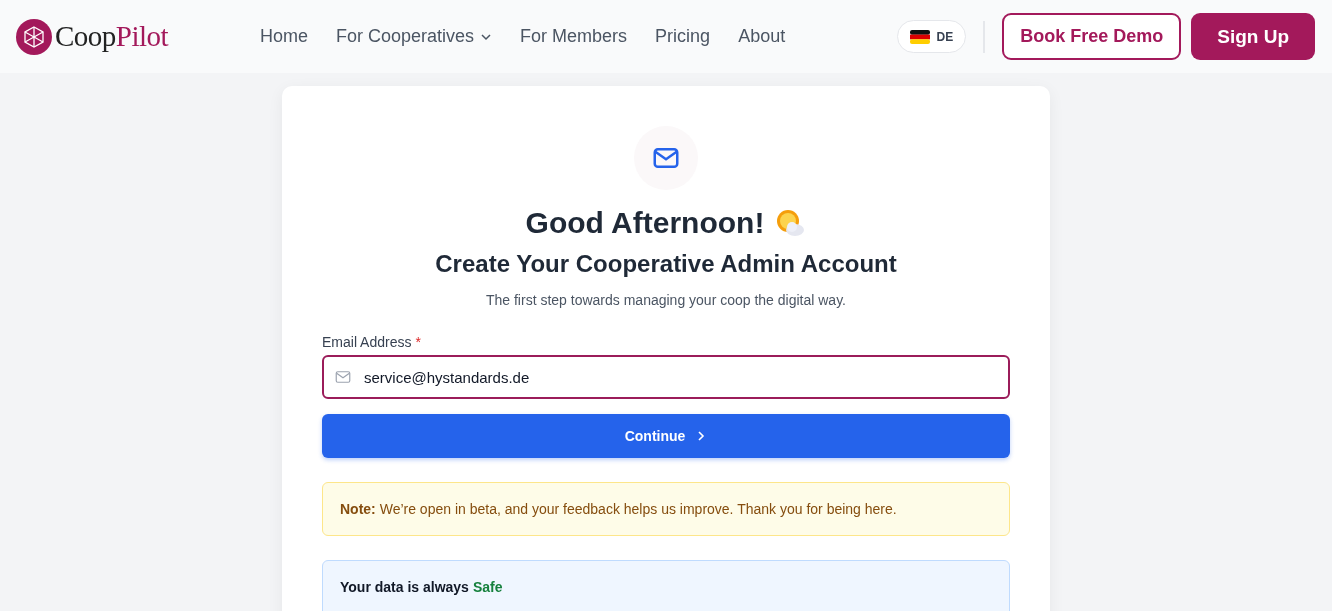 The height and width of the screenshot is (611, 1332). Describe the element at coordinates (666, 264) in the screenshot. I see `page-title: Create Your Cooperative Admin Account` at that location.